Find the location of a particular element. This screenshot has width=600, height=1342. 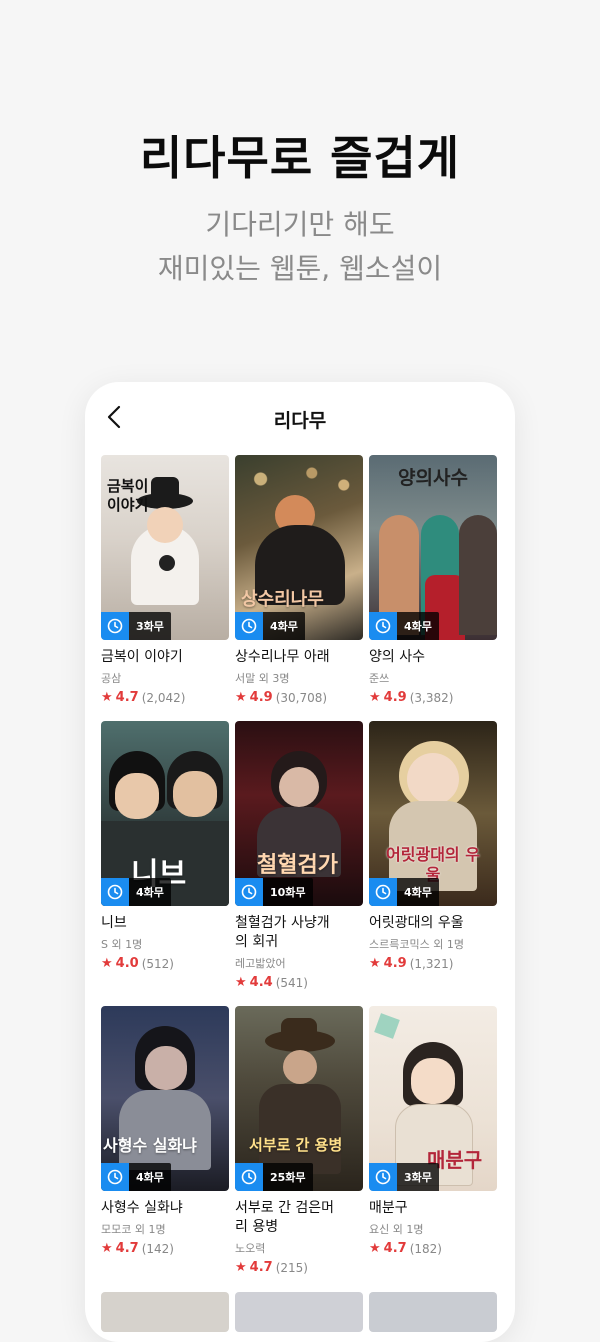

book-rating: ★ 4.9 (30,708) is located at coordinates (299, 697).